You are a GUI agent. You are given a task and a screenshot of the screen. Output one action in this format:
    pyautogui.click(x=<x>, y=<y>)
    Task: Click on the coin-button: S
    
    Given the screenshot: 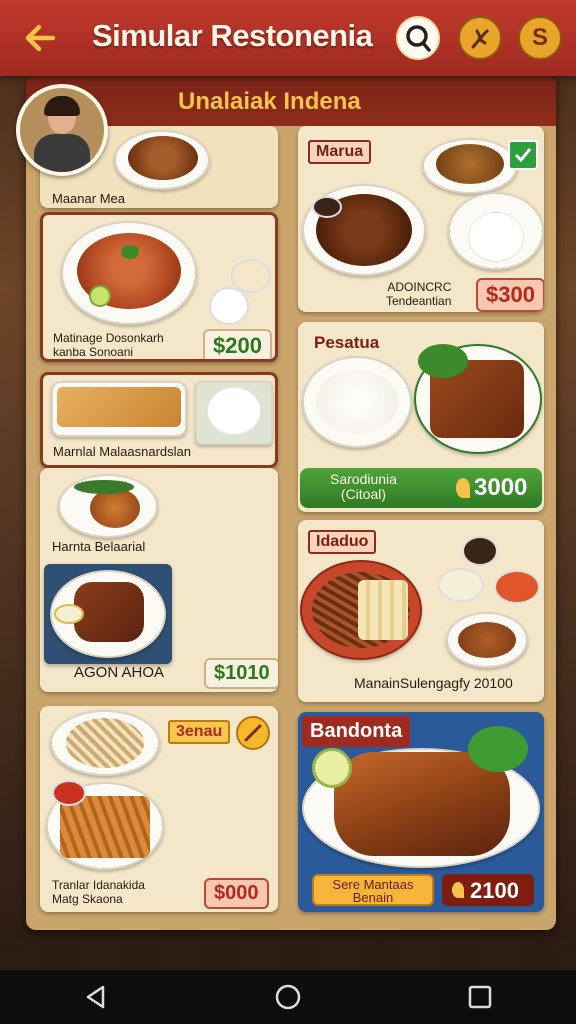 What is the action you would take?
    pyautogui.click(x=540, y=38)
    